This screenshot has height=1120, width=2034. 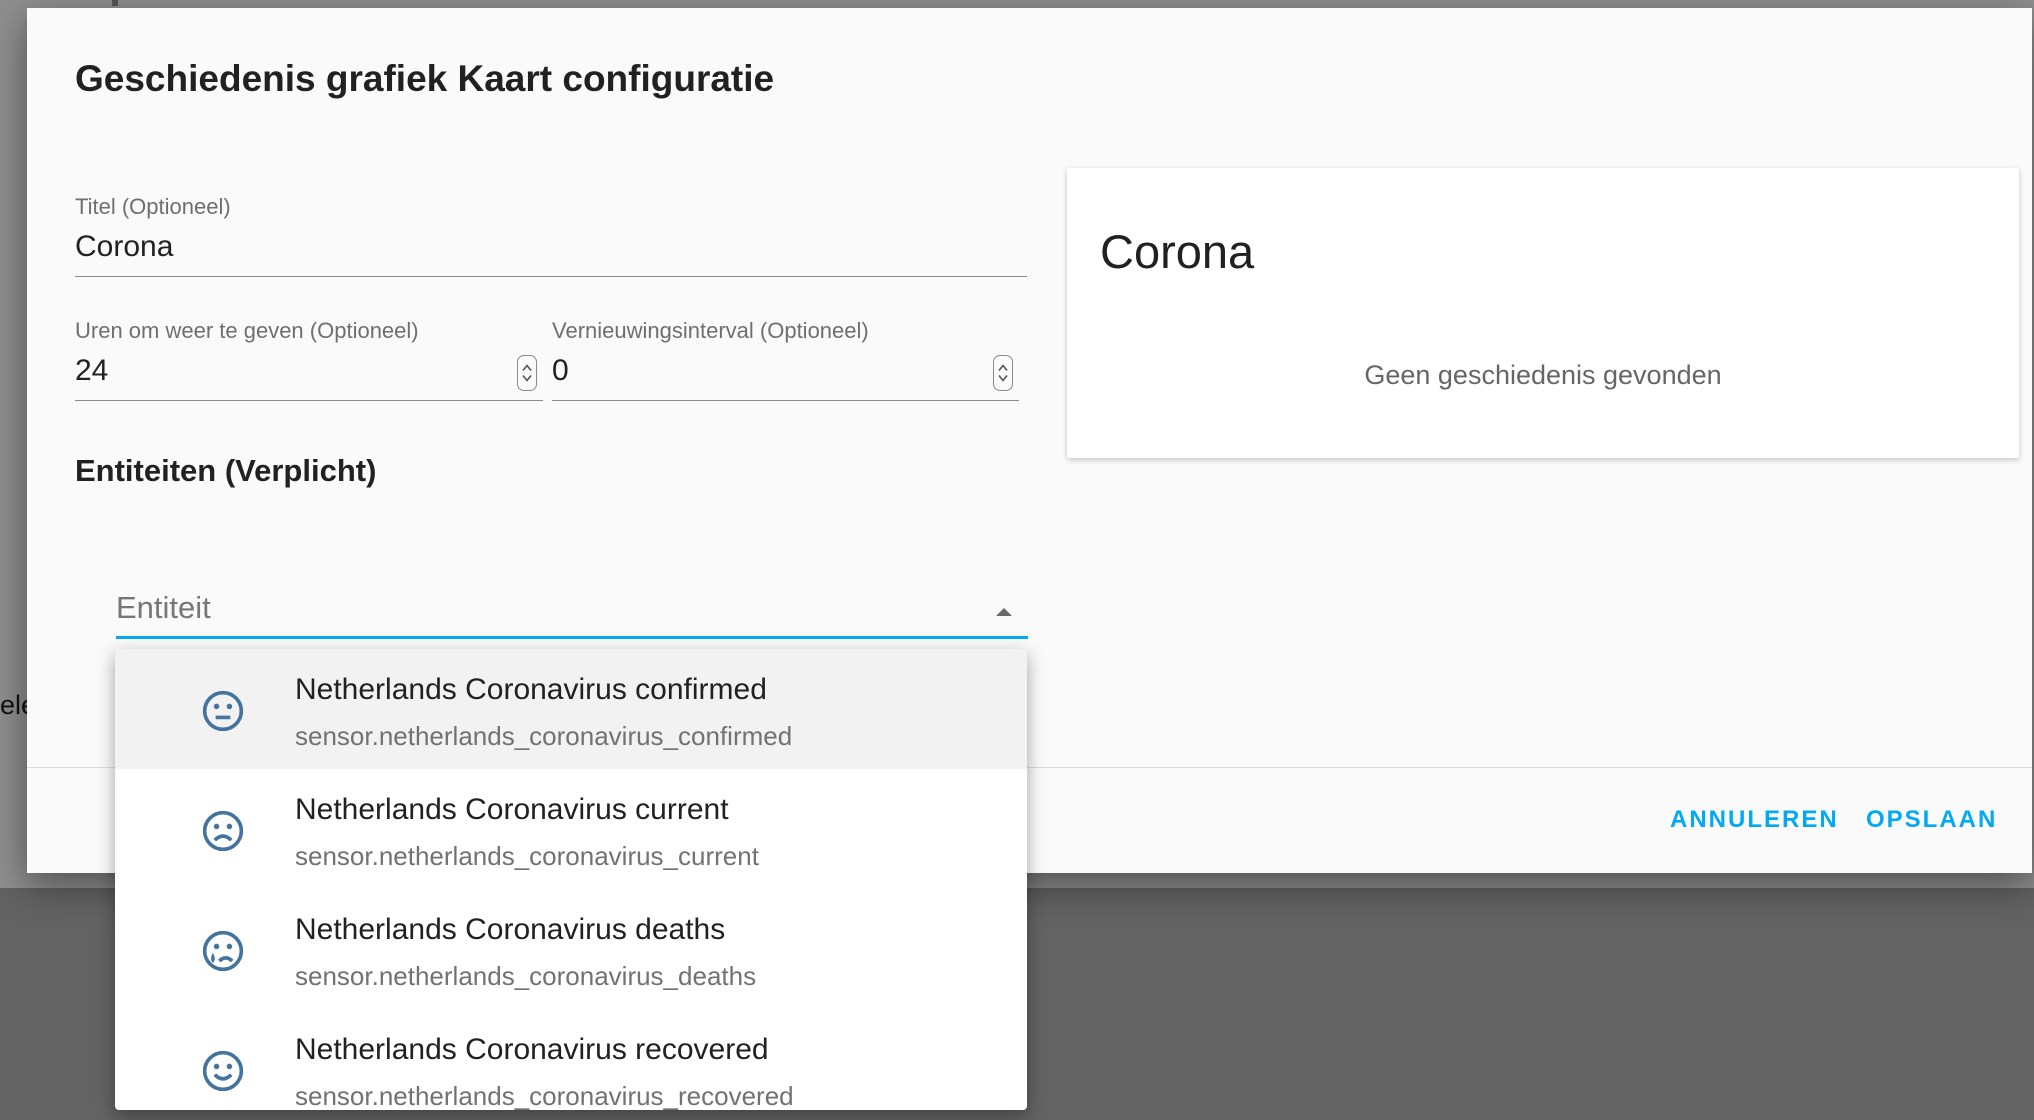 What do you see at coordinates (153, 206) in the screenshot?
I see `title-field-label: Titel (Optioneel)` at bounding box center [153, 206].